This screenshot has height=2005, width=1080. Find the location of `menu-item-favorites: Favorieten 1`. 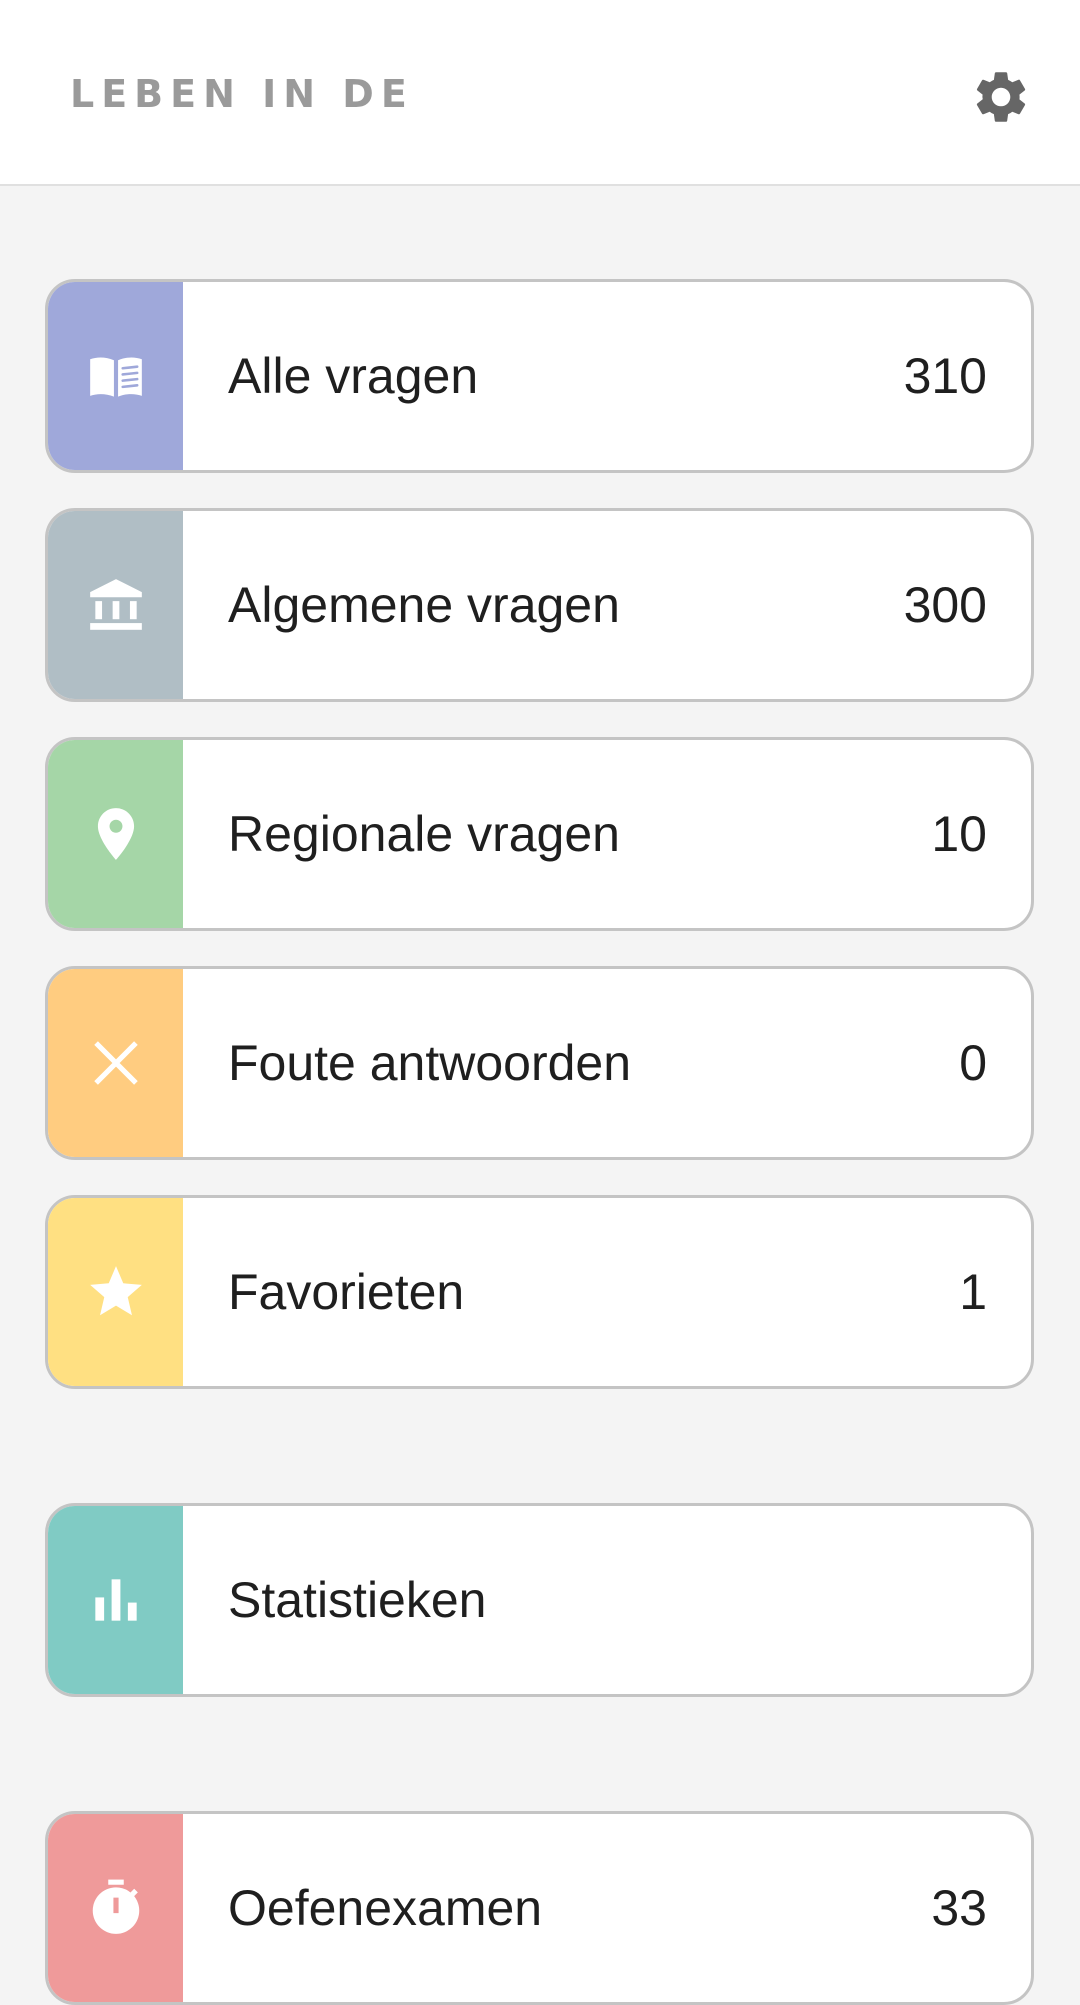

menu-item-favorites: Favorieten 1 is located at coordinates (539, 1292).